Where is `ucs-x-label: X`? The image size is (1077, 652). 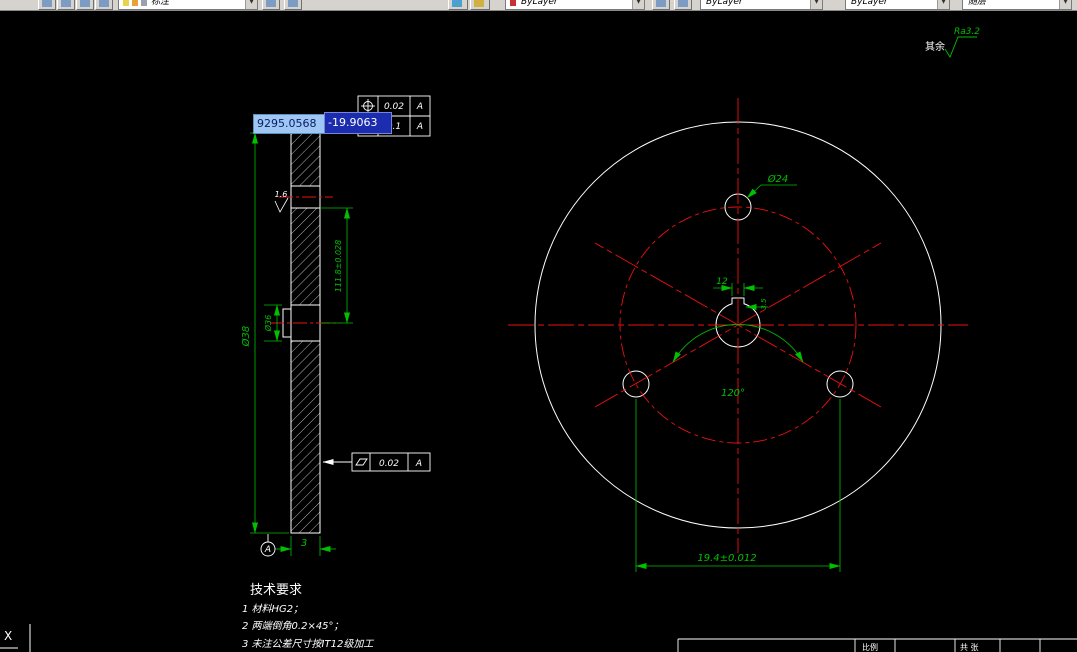 ucs-x-label: X is located at coordinates (8, 636).